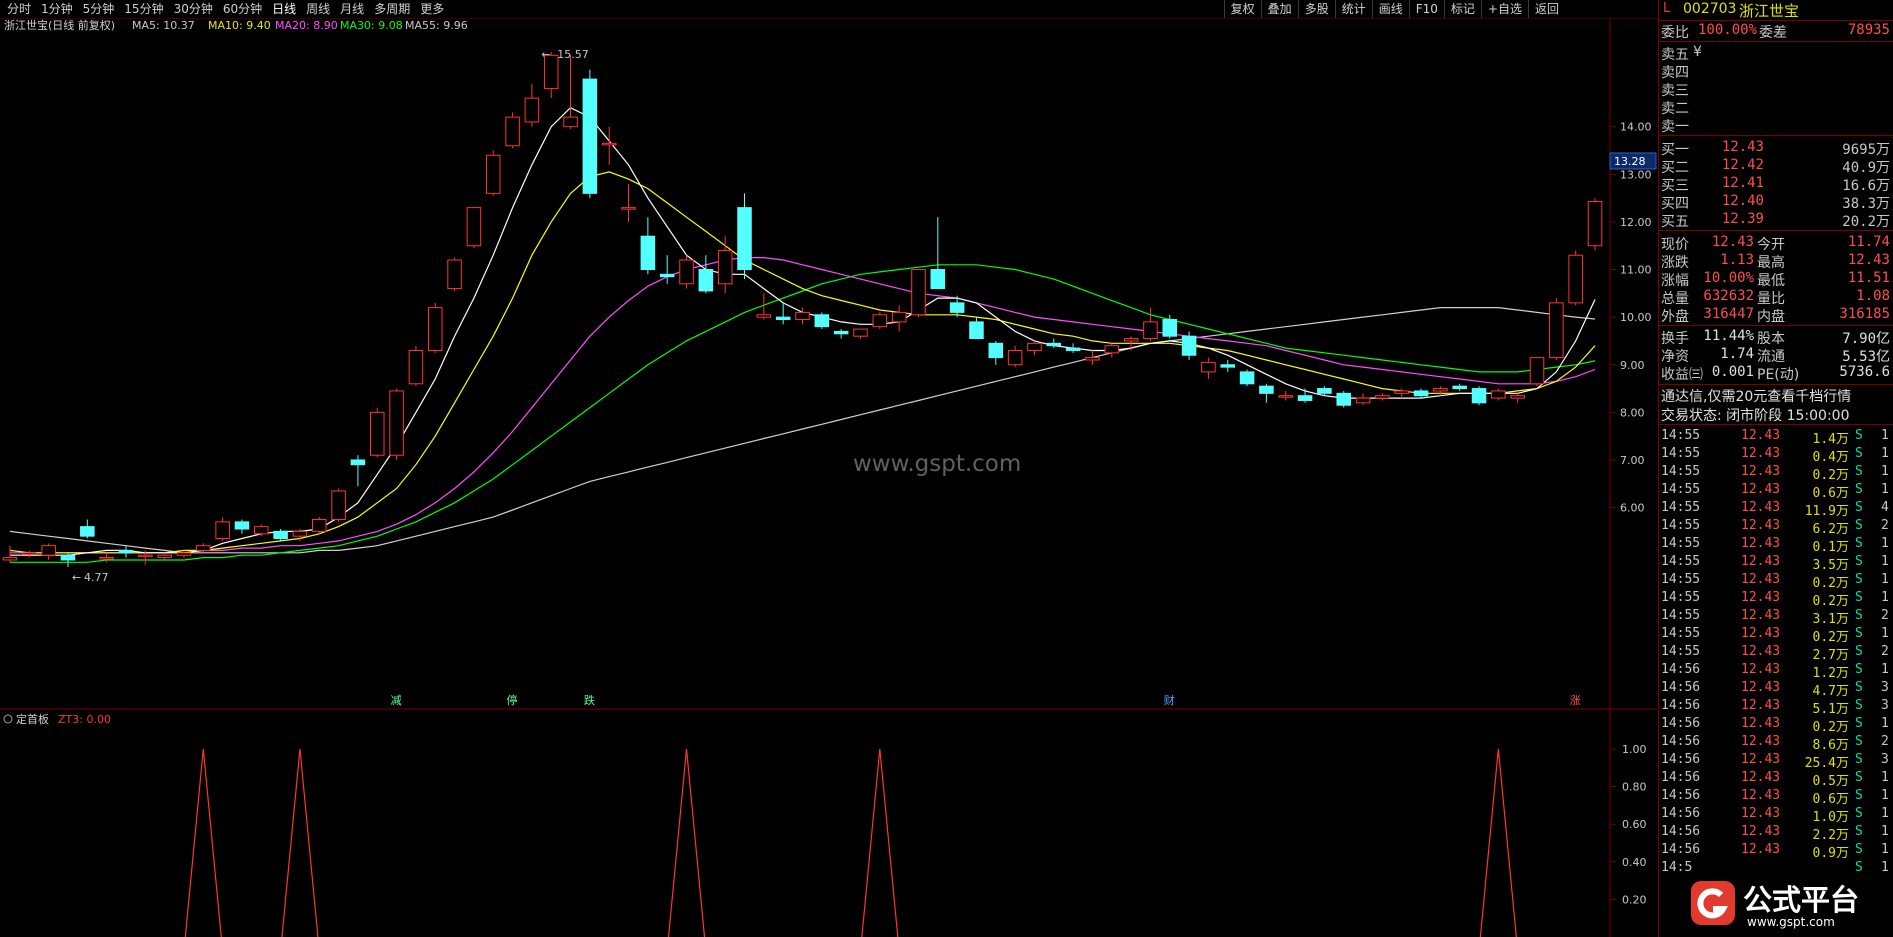  I want to click on tick-row: 14:56 12.43 0.6万 S 1, so click(1776, 797).